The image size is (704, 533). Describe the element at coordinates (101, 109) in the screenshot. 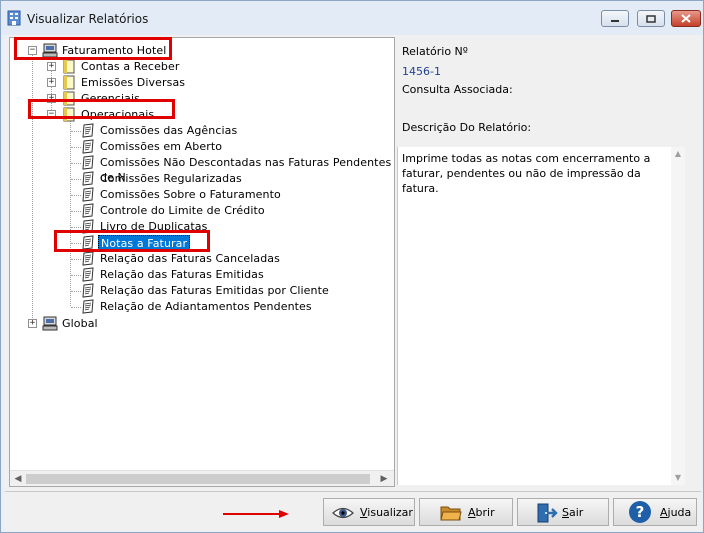

I see `annotation-box-operacionais` at that location.